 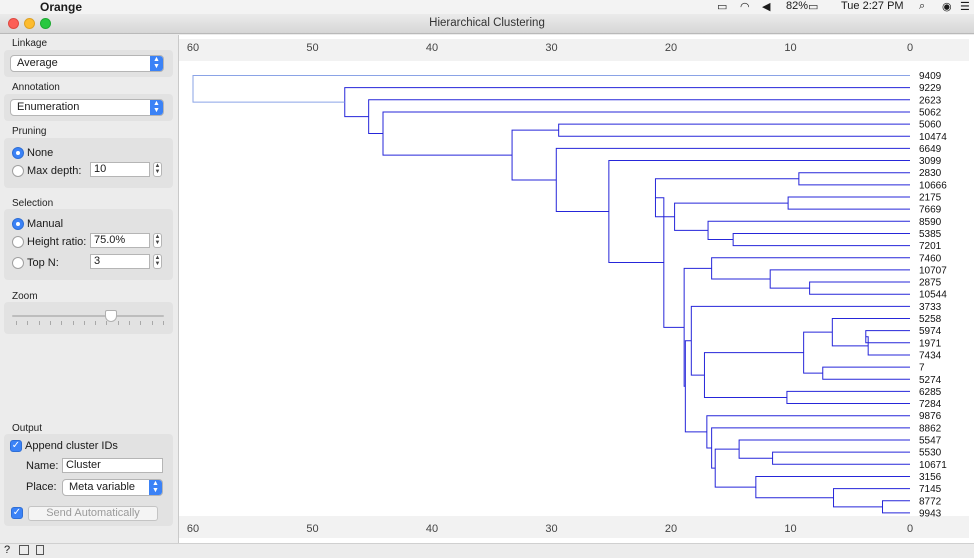 I want to click on spotlight-search-icon: ⌕, so click(x=922, y=6).